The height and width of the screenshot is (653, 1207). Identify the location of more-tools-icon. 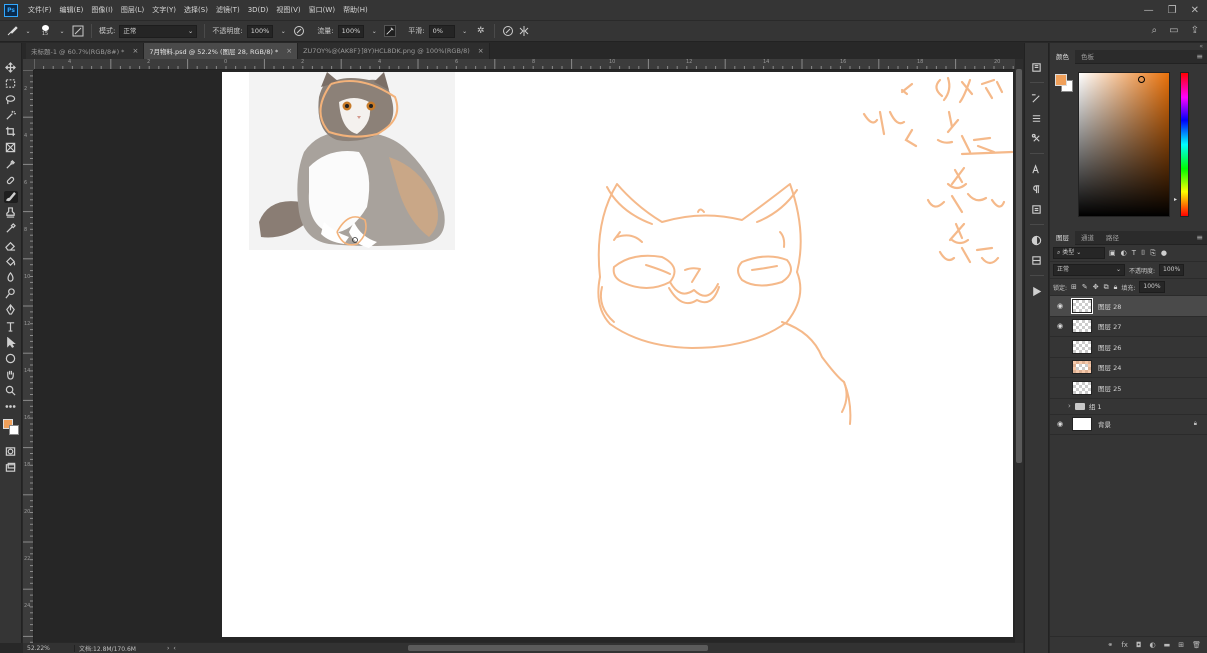
(11, 407).